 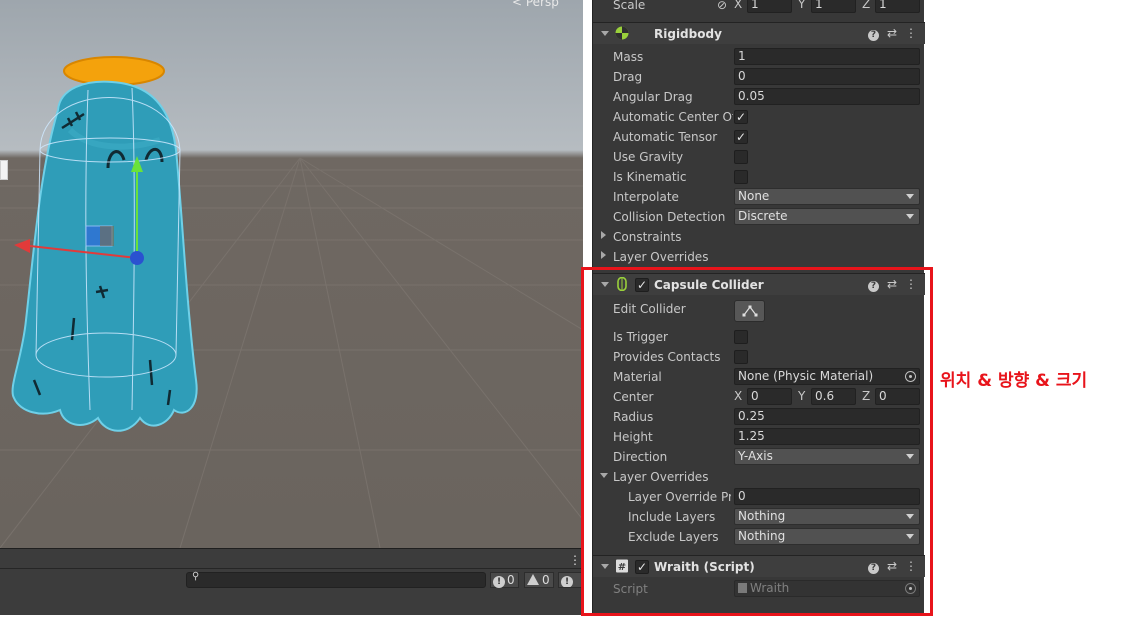 I want to click on console-tab-bar: ⋮, so click(x=291, y=559).